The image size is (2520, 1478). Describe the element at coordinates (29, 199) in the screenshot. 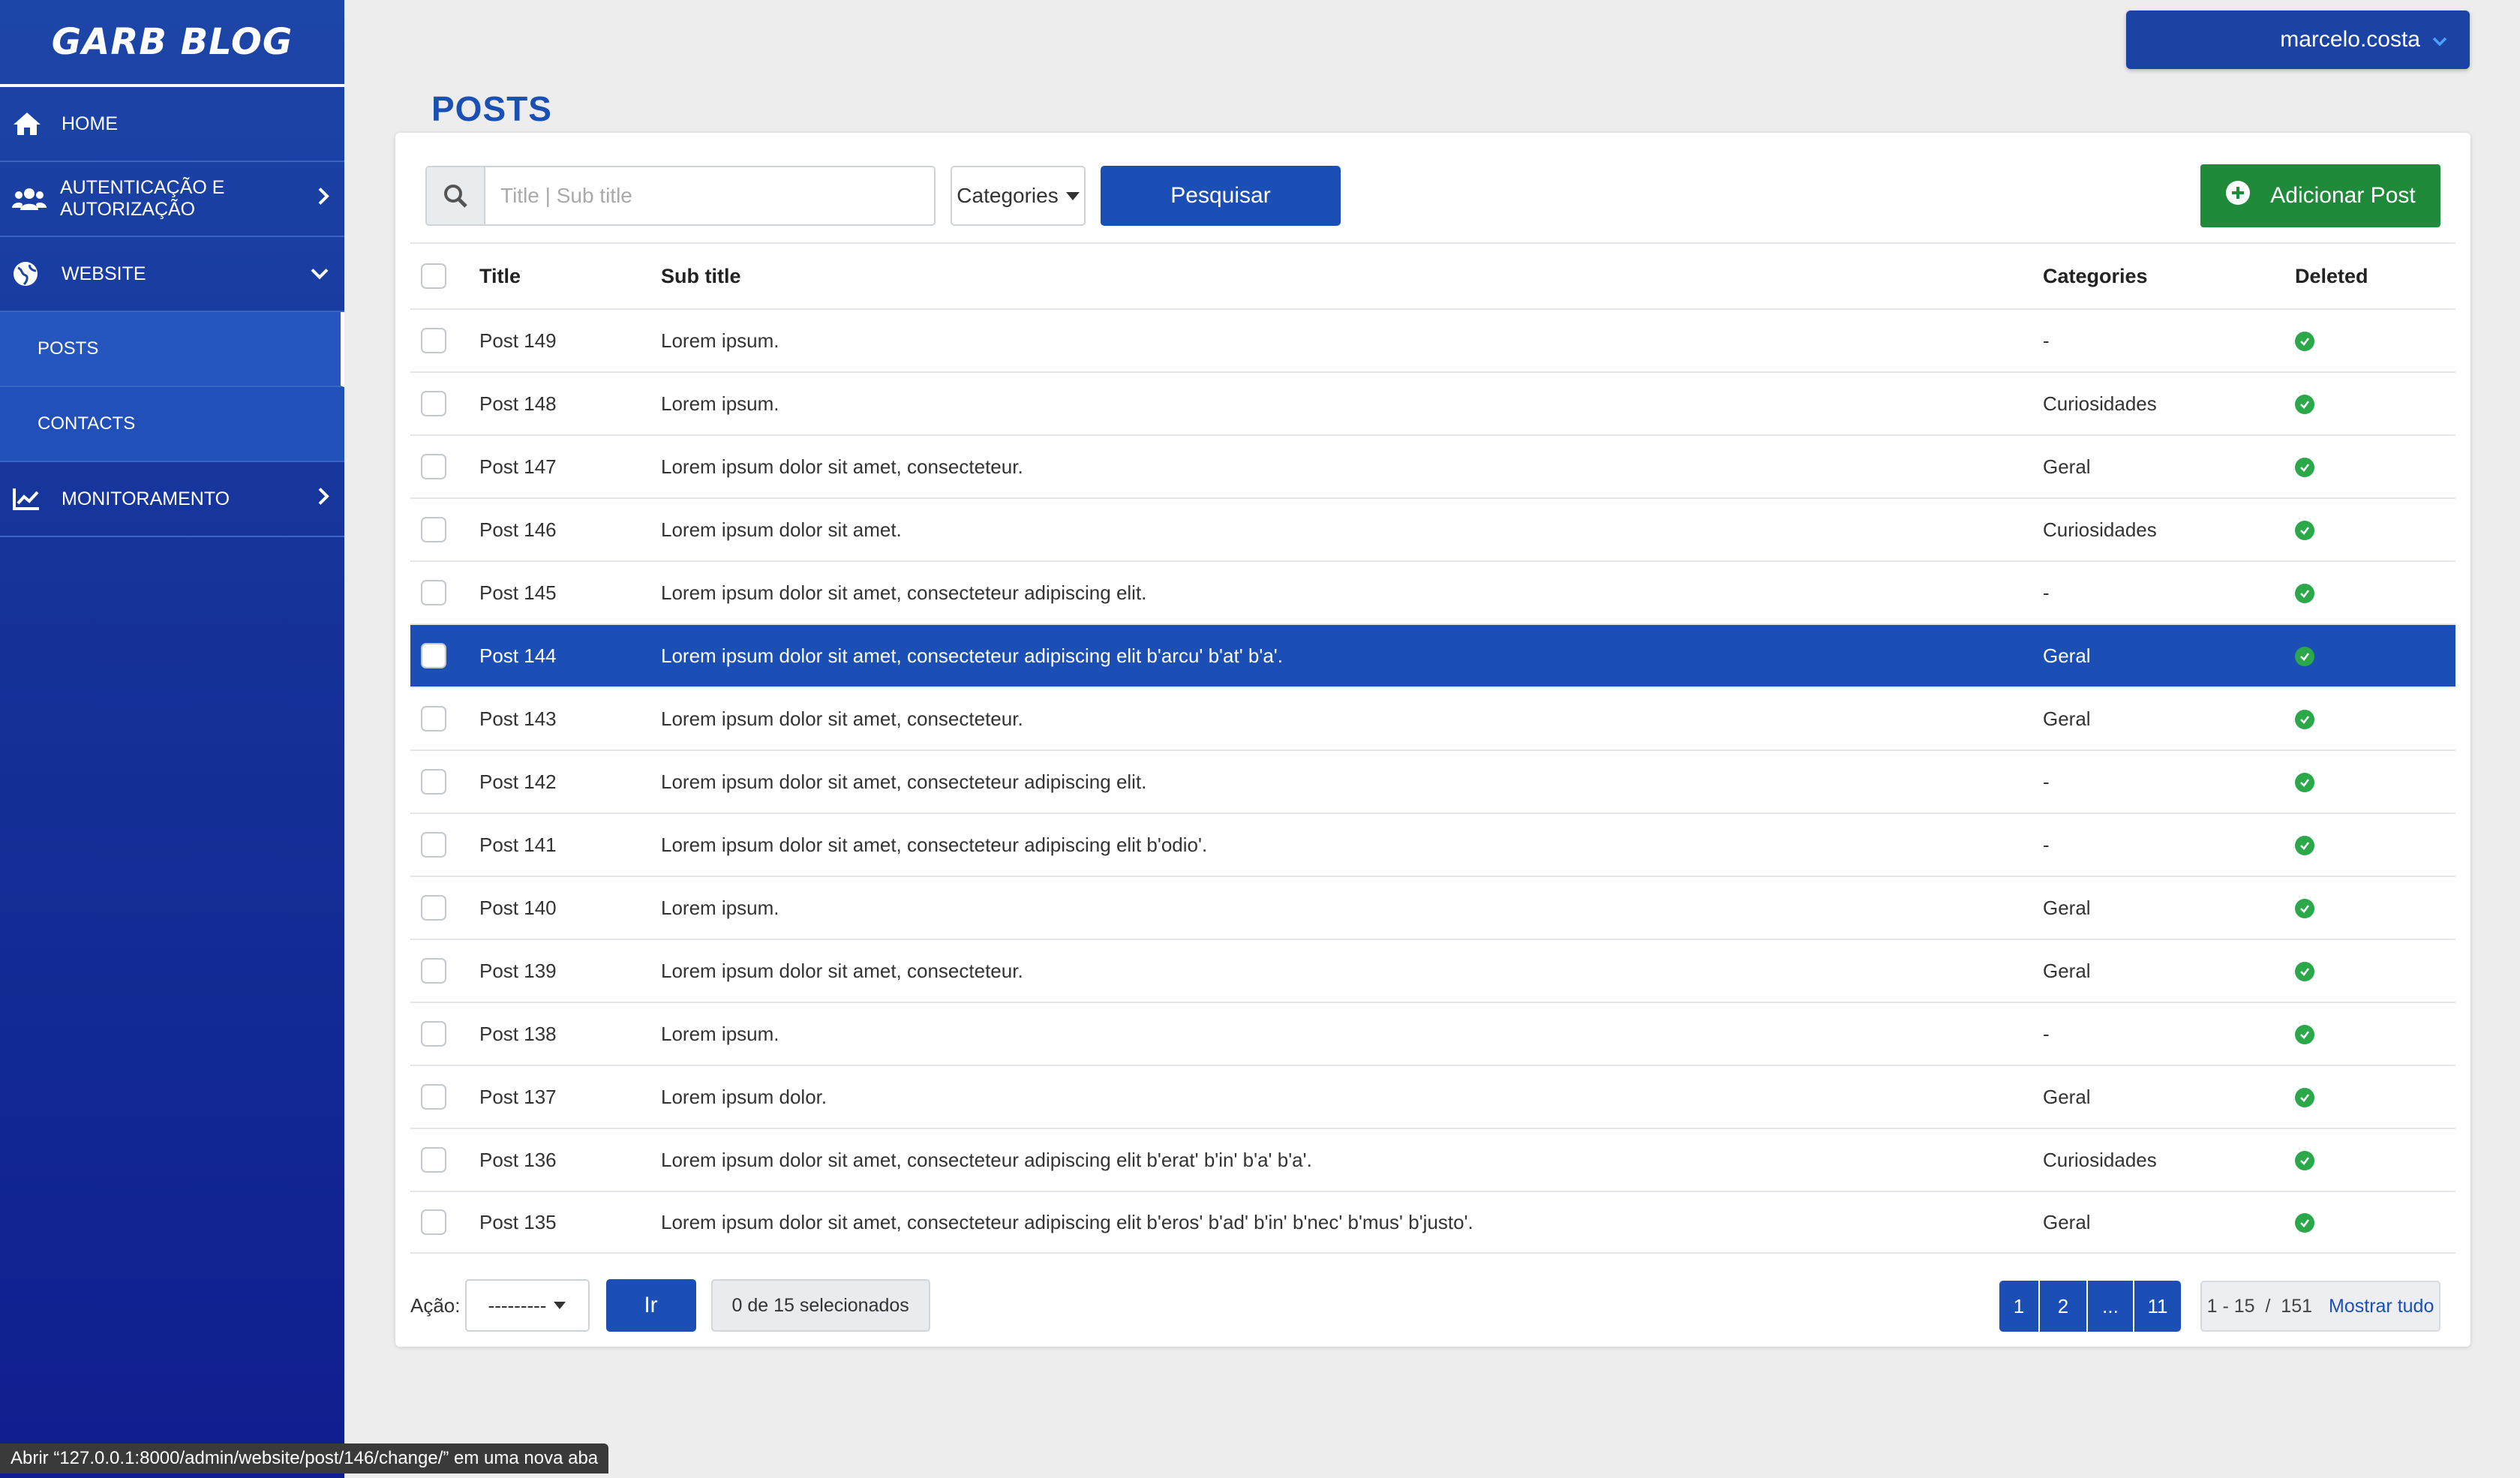

I see `users-icon` at that location.